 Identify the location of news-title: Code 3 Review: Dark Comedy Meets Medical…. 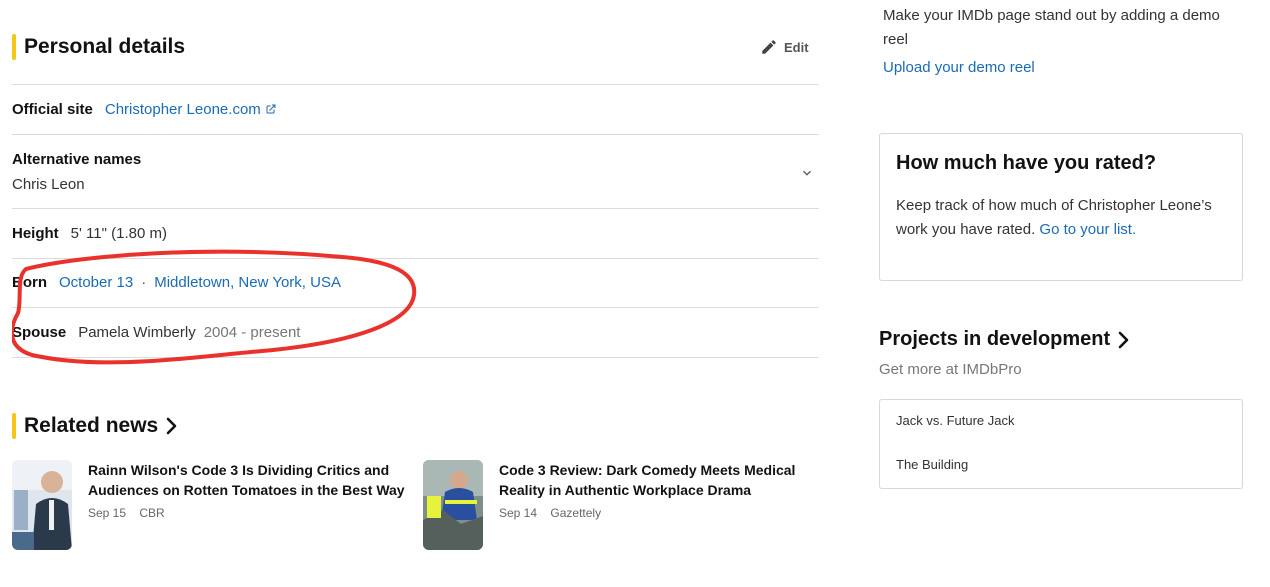
(647, 480).